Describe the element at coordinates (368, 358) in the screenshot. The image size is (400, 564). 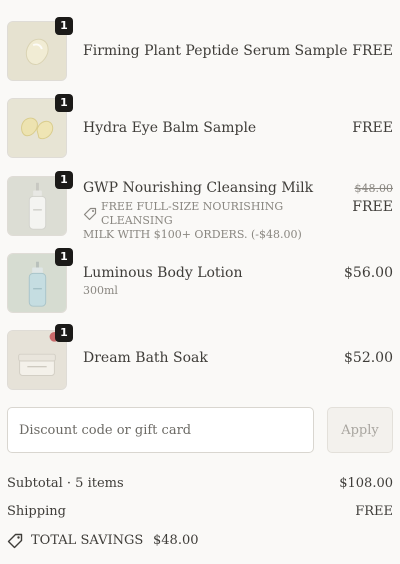
I see `item-price: $52.00` at that location.